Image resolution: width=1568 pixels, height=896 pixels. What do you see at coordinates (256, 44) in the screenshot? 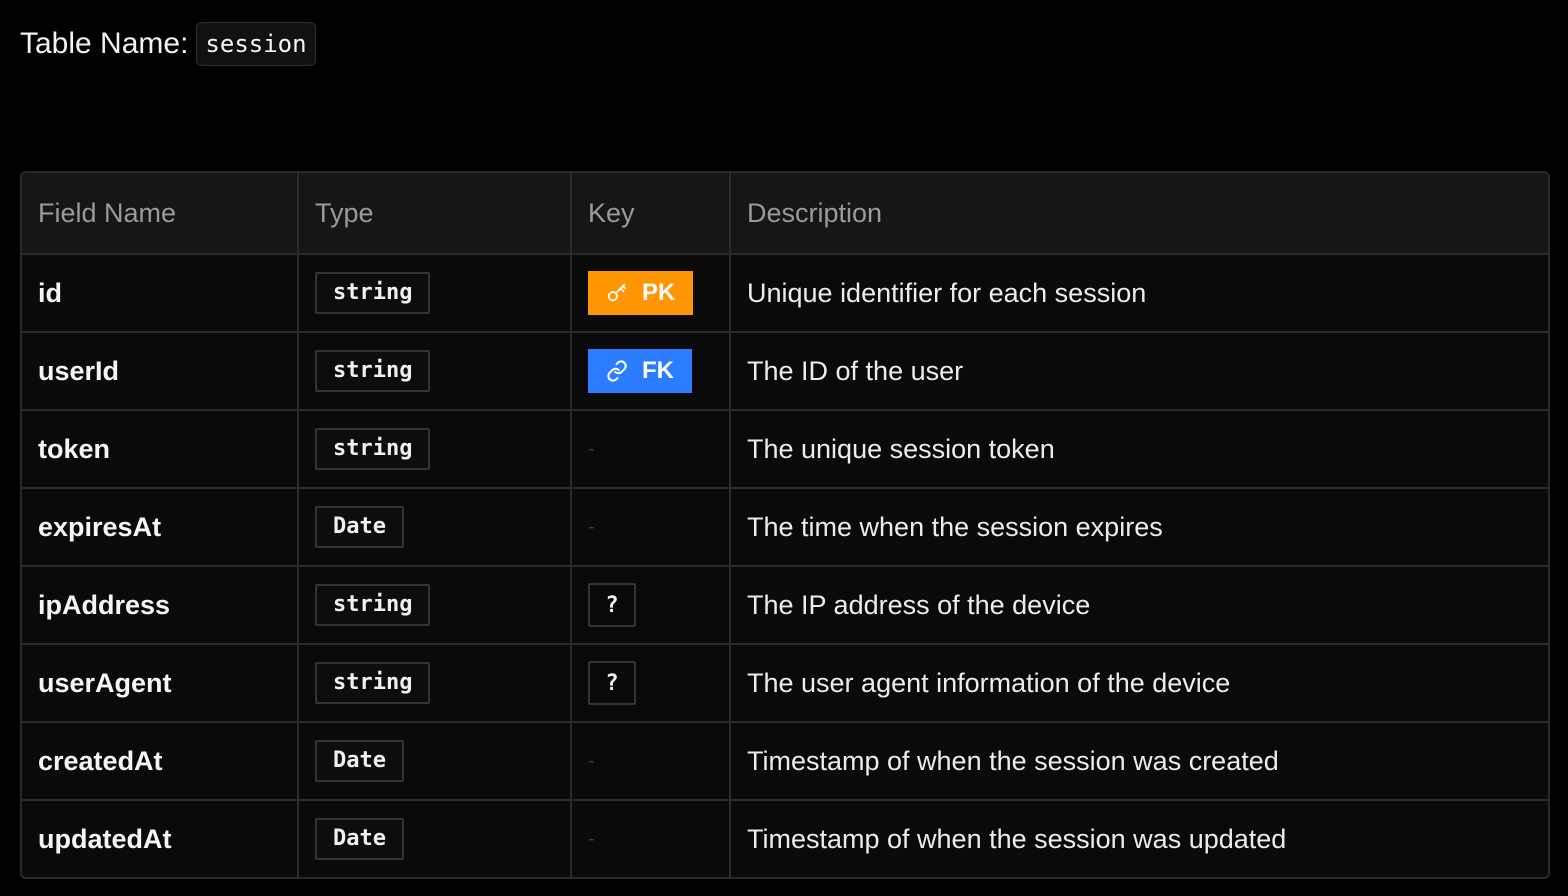
I see `table-name-code: session` at bounding box center [256, 44].